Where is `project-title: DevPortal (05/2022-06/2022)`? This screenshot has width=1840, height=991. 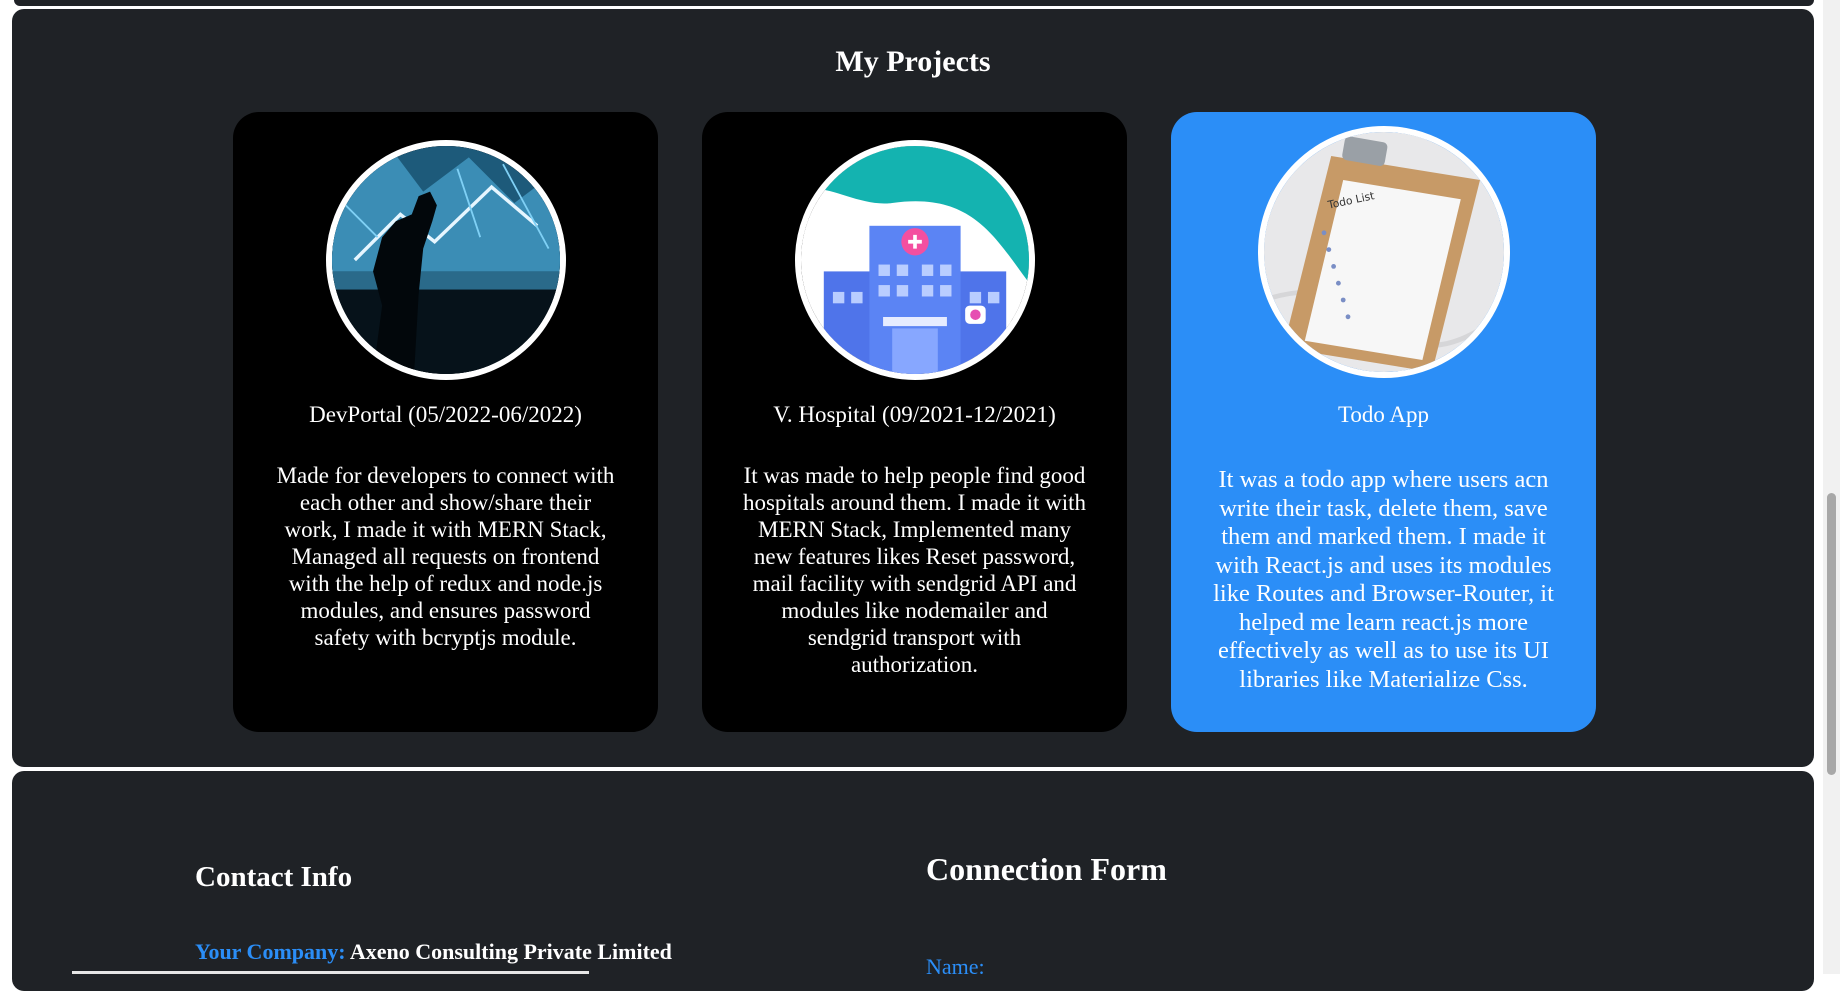
project-title: DevPortal (05/2022-06/2022) is located at coordinates (445, 414).